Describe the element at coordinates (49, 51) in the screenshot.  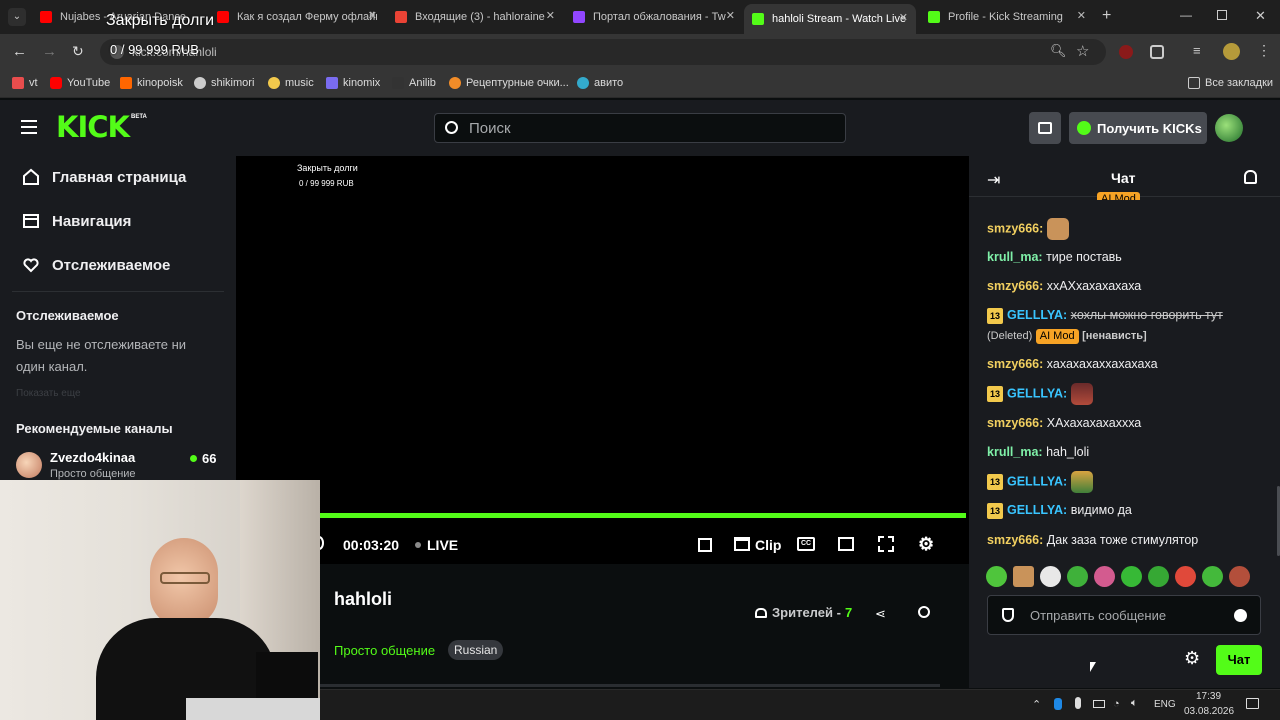
I see `forward-button: →` at that location.